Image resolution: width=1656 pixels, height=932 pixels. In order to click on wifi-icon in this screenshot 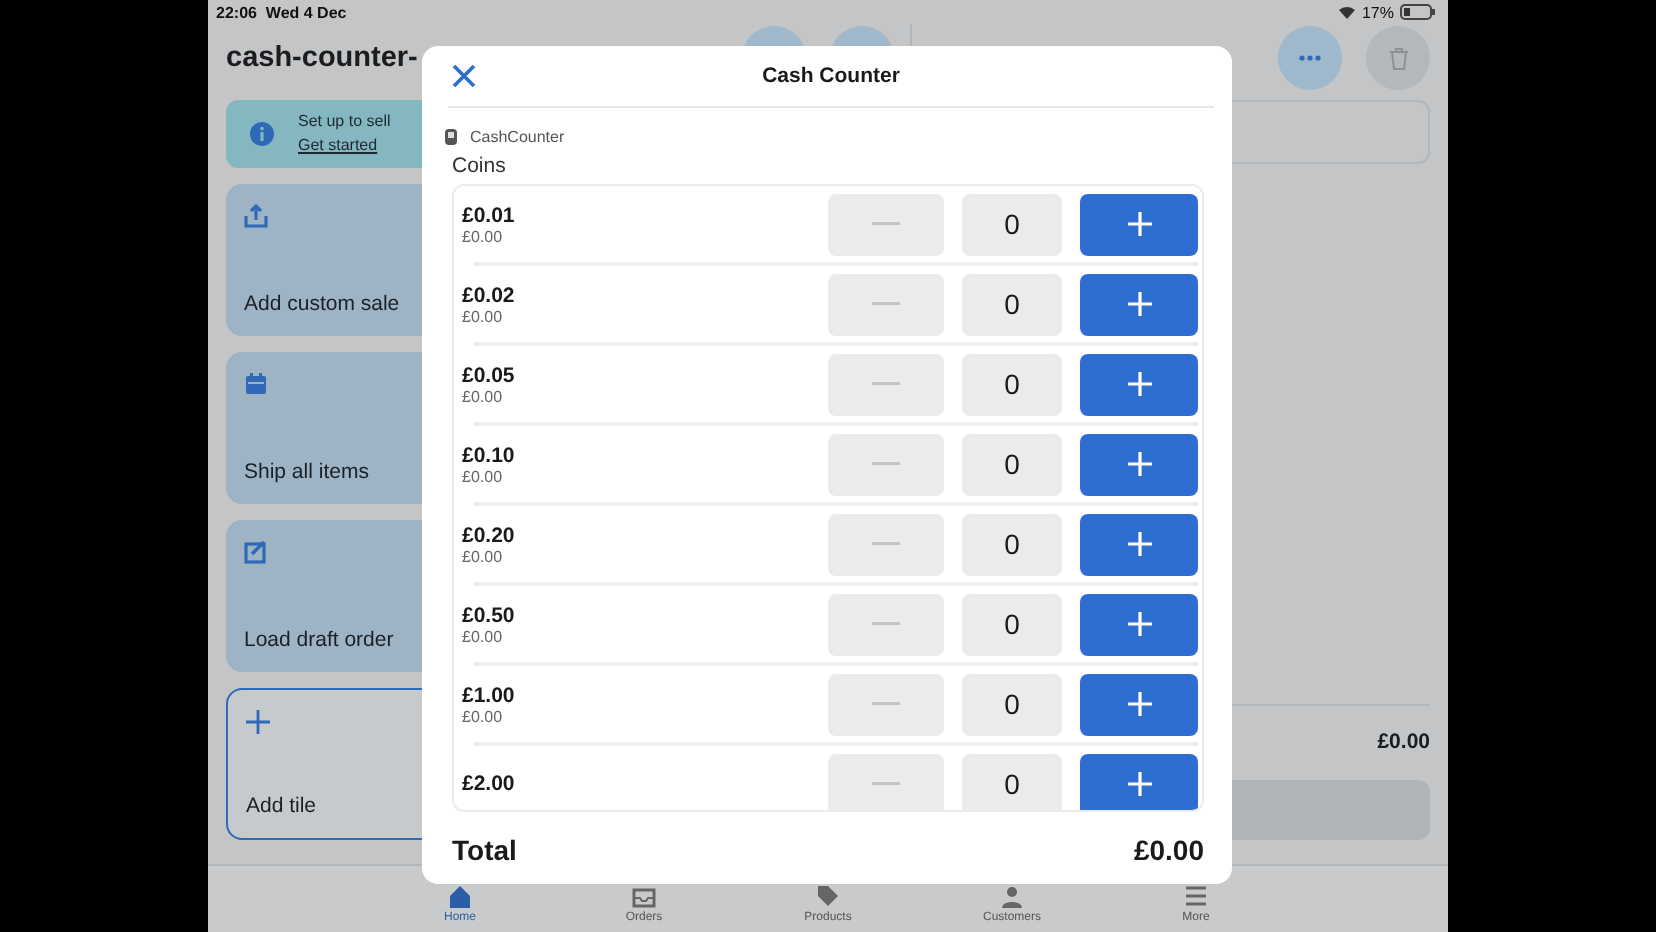, I will do `click(1346, 12)`.